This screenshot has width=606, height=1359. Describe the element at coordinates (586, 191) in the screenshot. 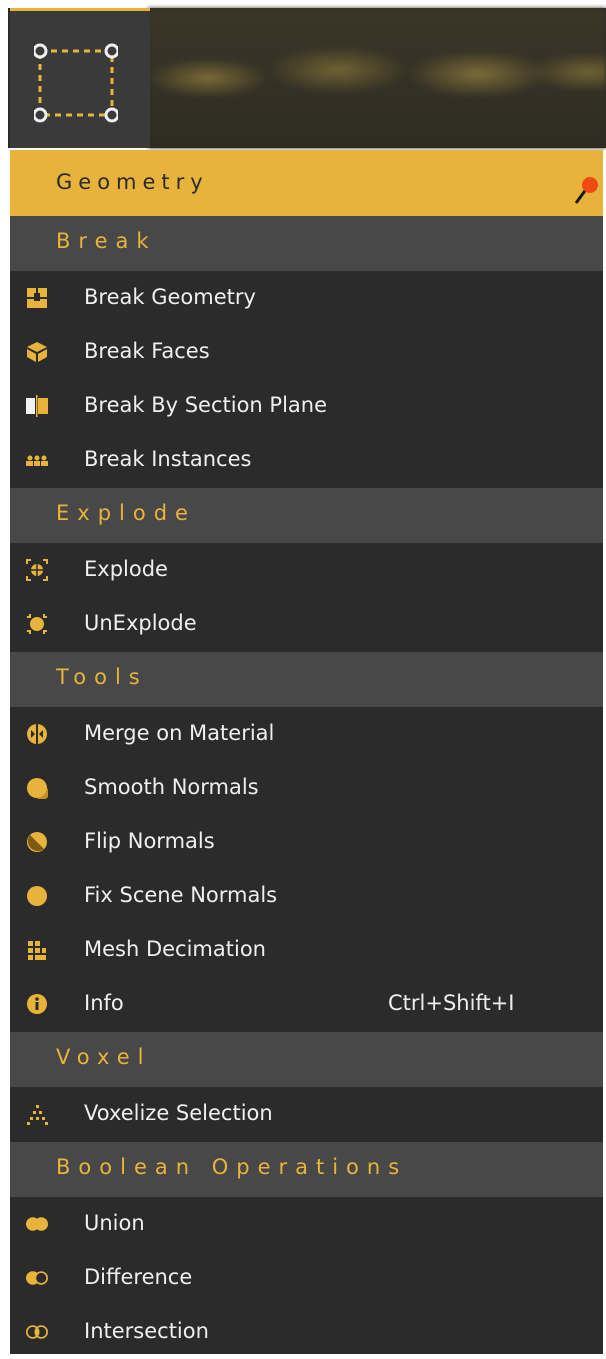

I see `pin-icon` at that location.